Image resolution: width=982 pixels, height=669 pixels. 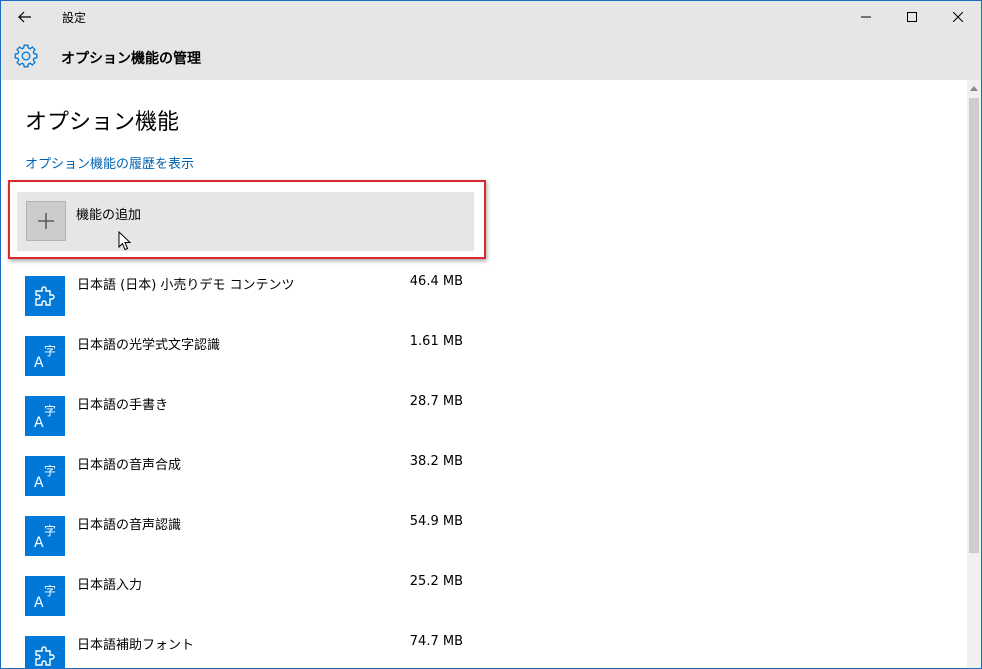 What do you see at coordinates (436, 581) in the screenshot?
I see `feature-size: 25.2 MB` at bounding box center [436, 581].